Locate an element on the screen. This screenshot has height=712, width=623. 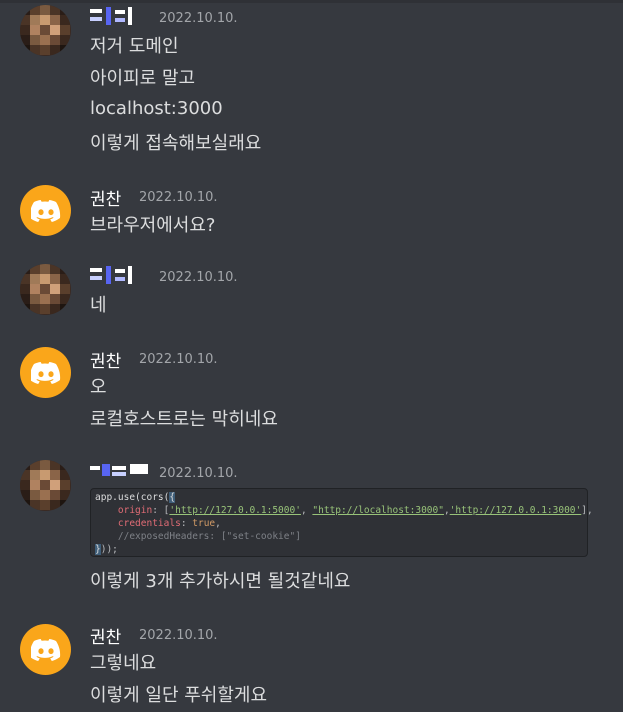
message-text: 그렇네요 is located at coordinates (123, 663).